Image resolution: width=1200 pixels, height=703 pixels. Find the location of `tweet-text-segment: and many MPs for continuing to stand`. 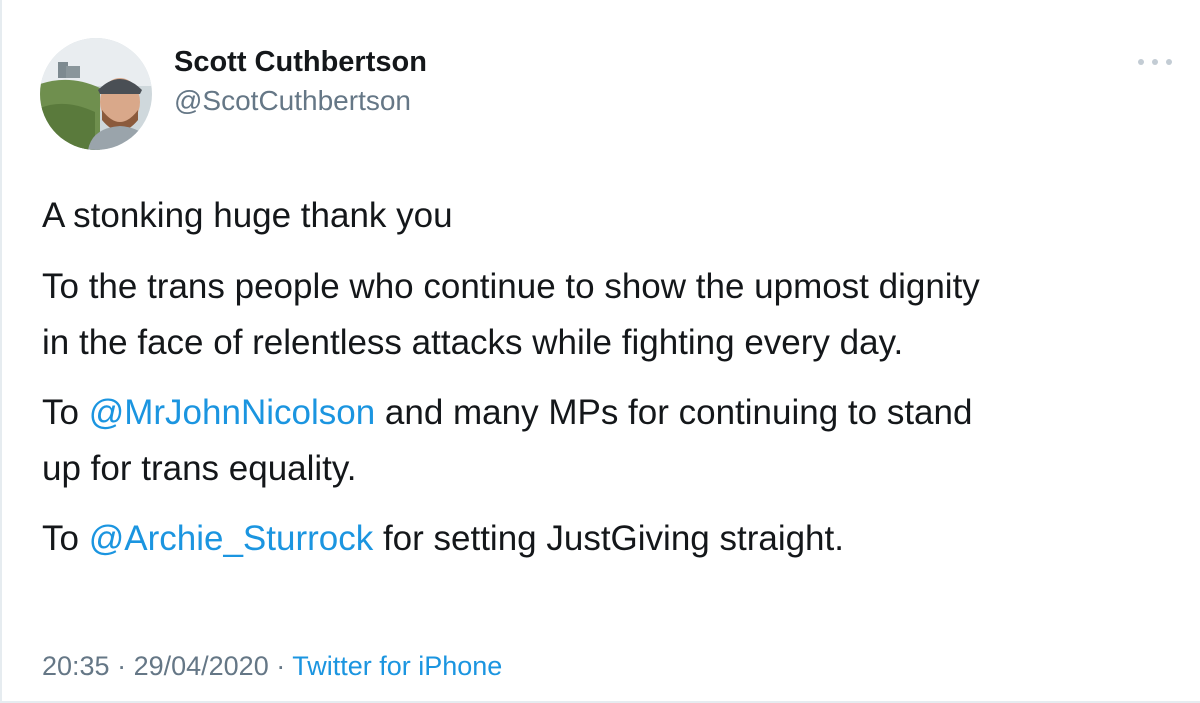

tweet-text-segment: and many MPs for continuing to stand is located at coordinates (674, 412).